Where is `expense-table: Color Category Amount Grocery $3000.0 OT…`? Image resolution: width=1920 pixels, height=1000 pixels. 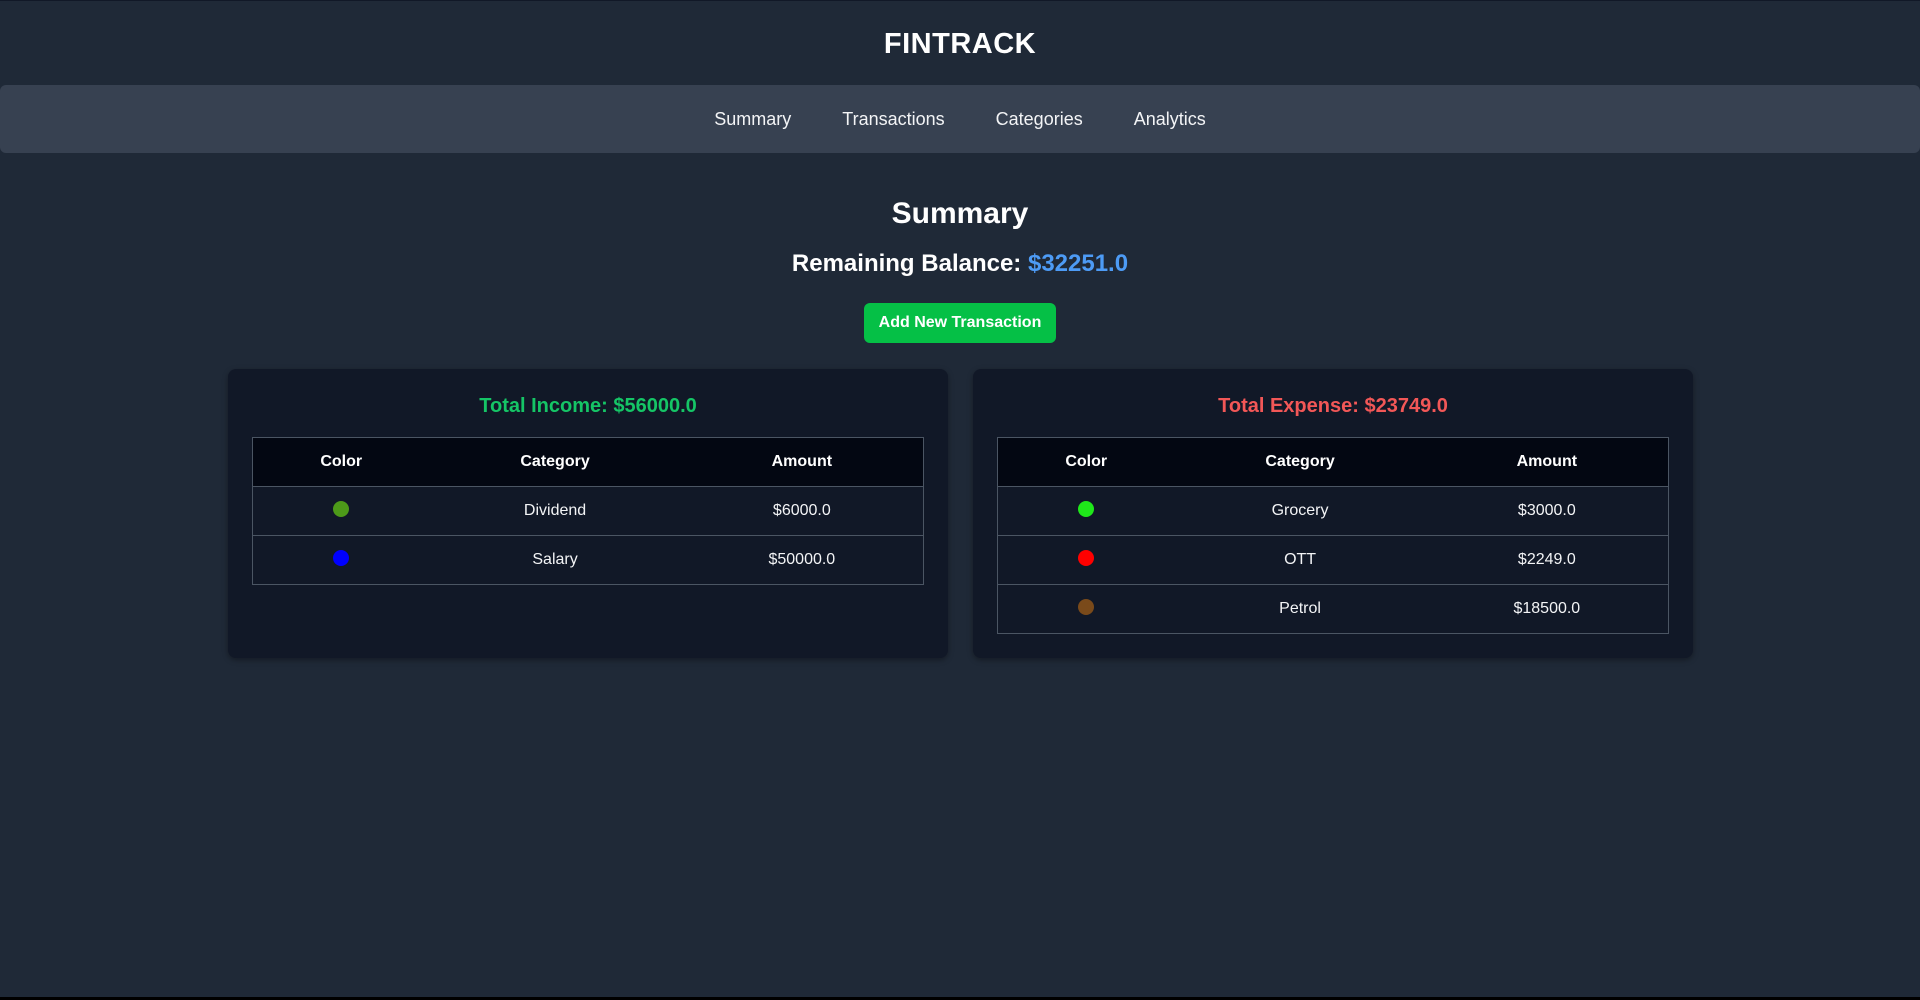
expense-table: Color Category Amount Grocery $3000.0 OT… is located at coordinates (1333, 535).